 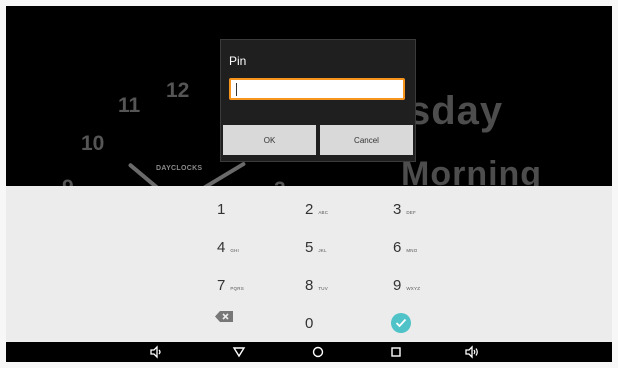 I want to click on key-0: 0, so click(x=309, y=323).